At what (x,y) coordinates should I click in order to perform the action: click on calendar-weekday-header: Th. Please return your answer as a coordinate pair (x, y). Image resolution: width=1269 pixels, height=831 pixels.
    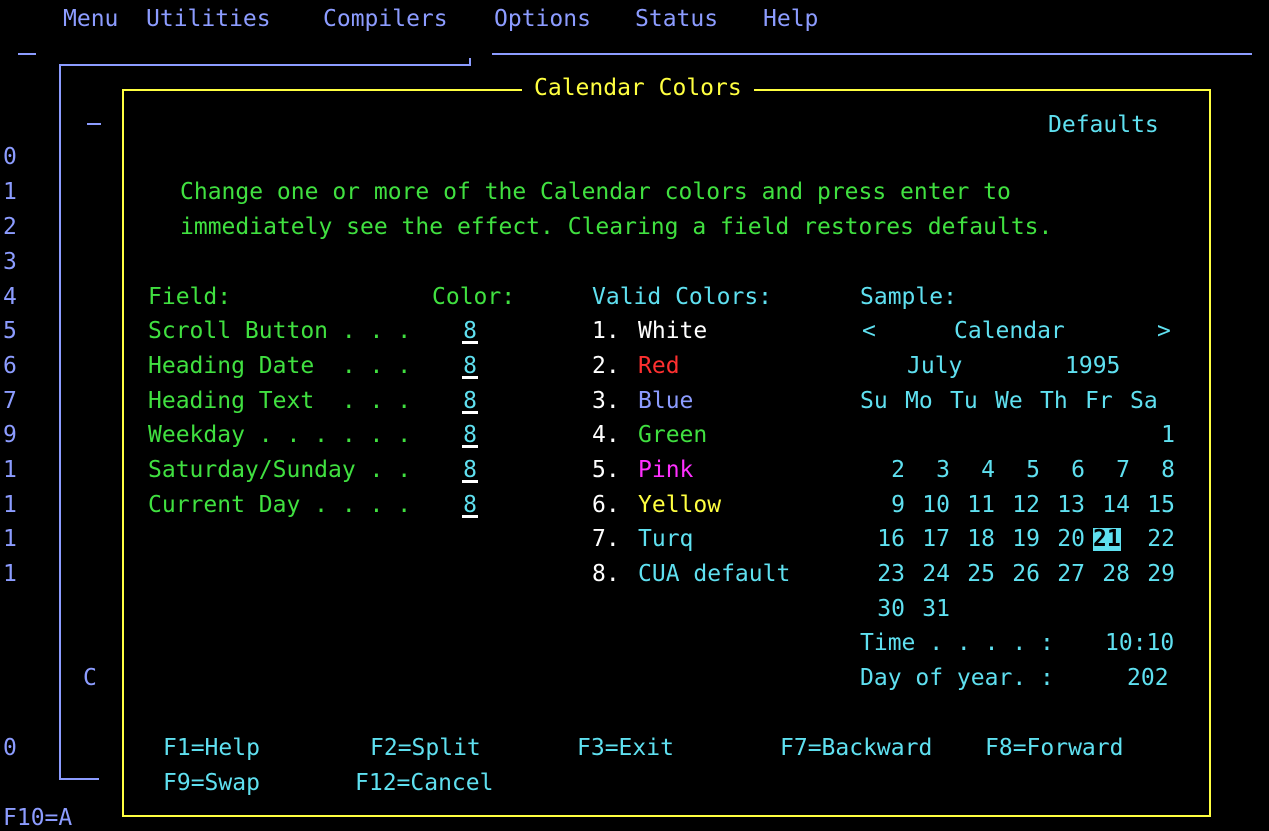
    Looking at the image, I should click on (1054, 401).